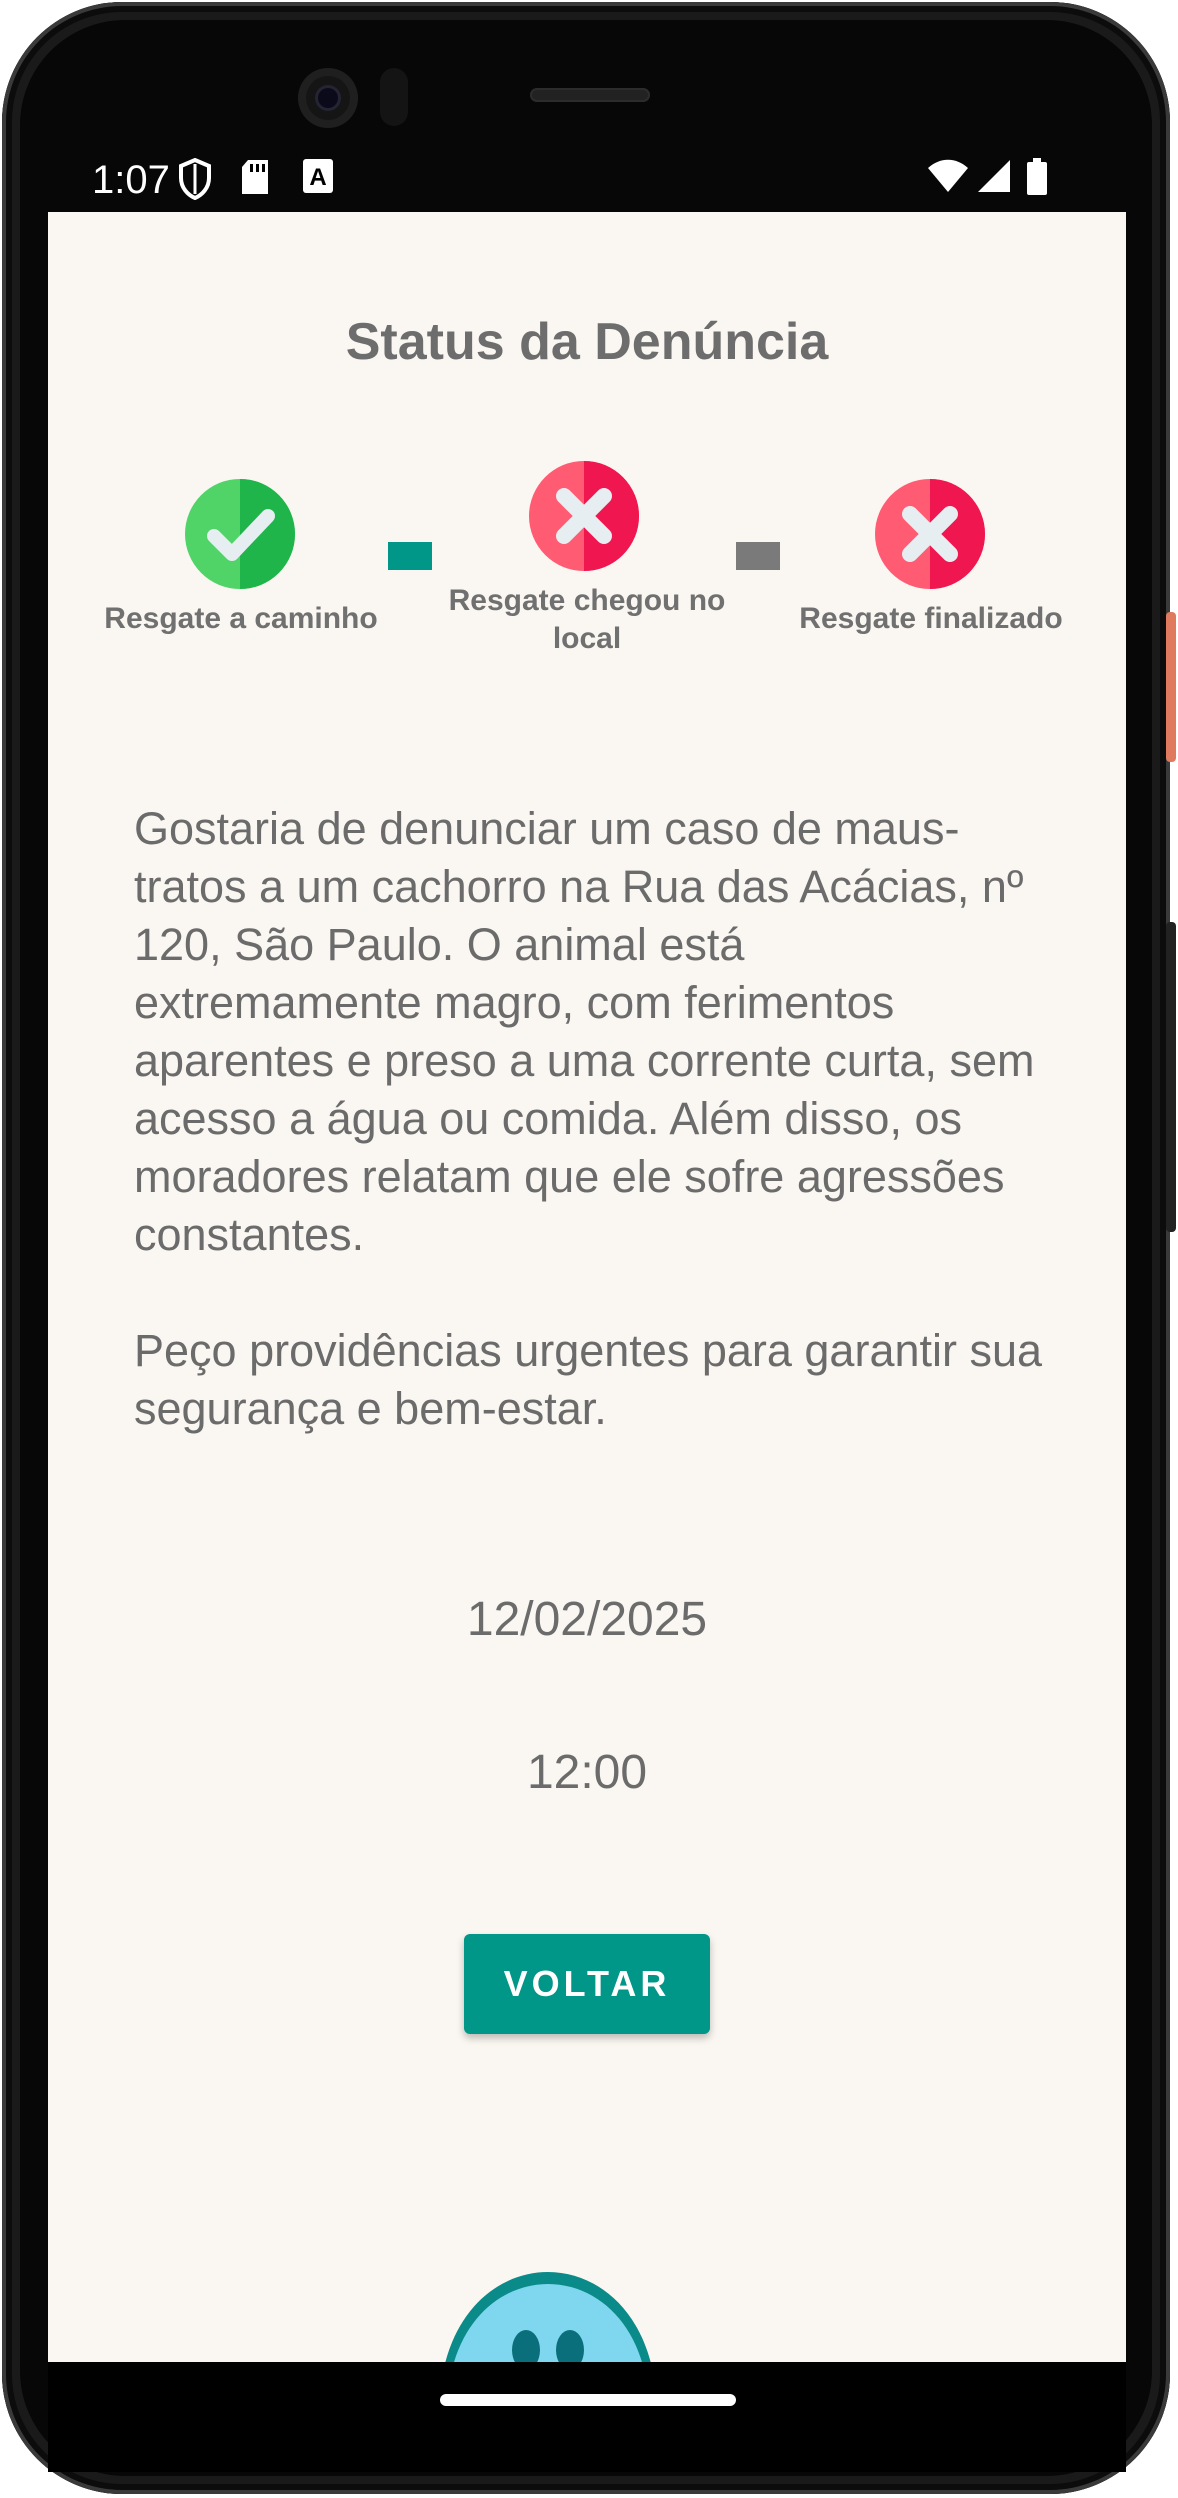  What do you see at coordinates (758, 556) in the screenshot?
I see `step-connector-inactive` at bounding box center [758, 556].